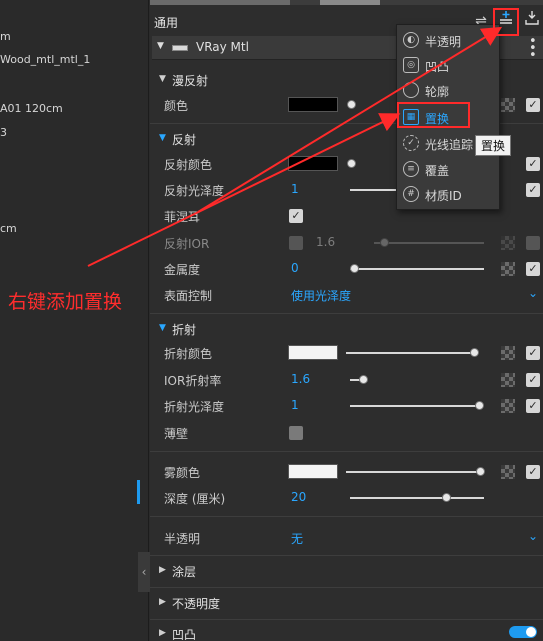 The height and width of the screenshot is (641, 543). I want to click on material-name: VRay Mtl, so click(222, 47).